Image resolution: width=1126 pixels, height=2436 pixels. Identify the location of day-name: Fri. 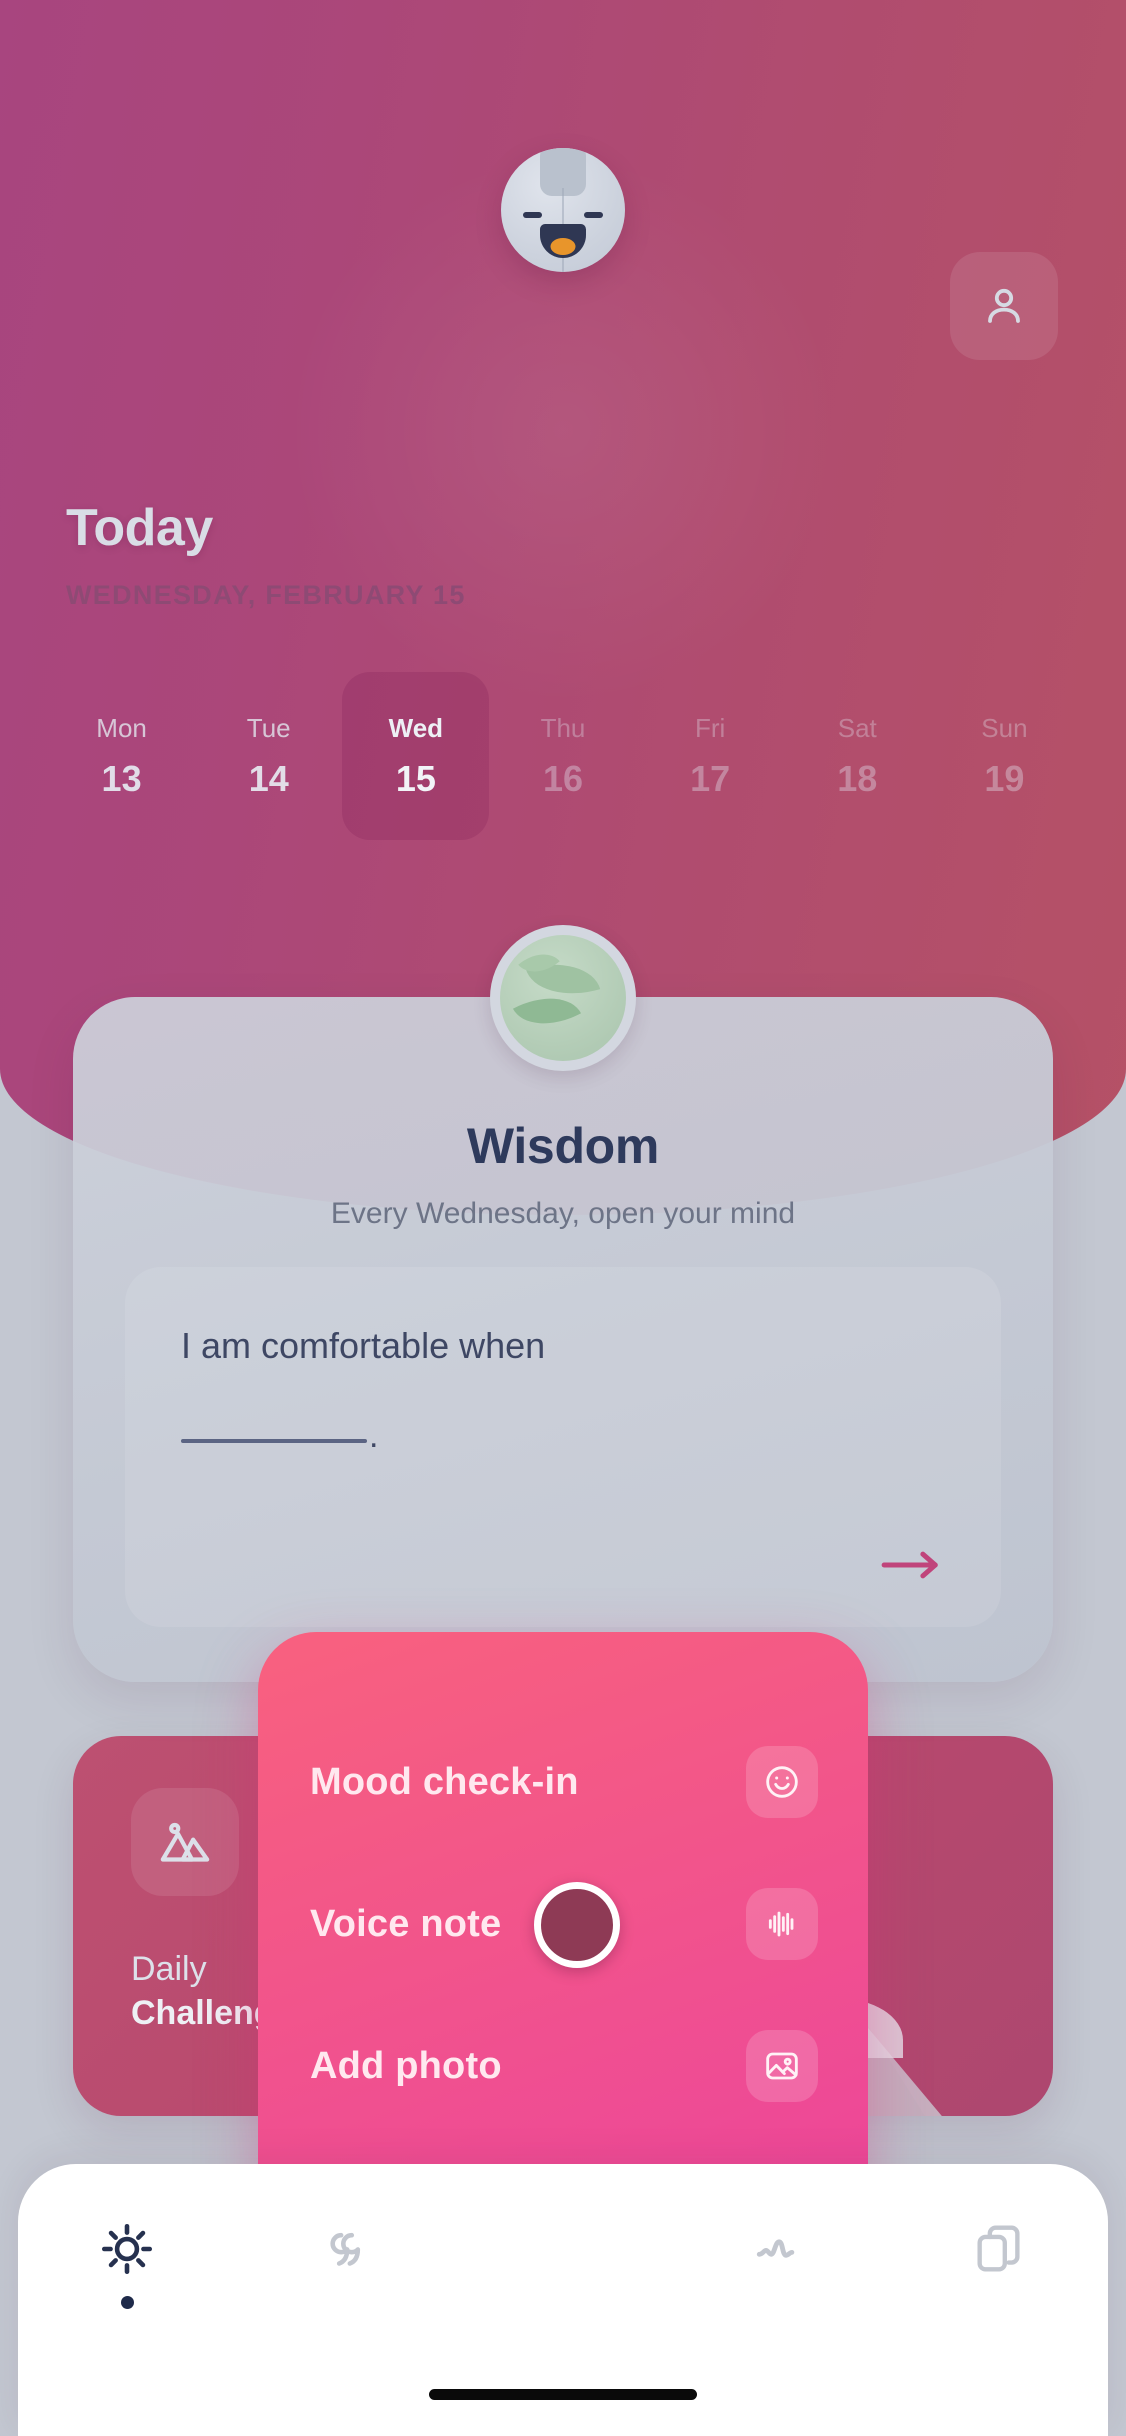
(710, 727).